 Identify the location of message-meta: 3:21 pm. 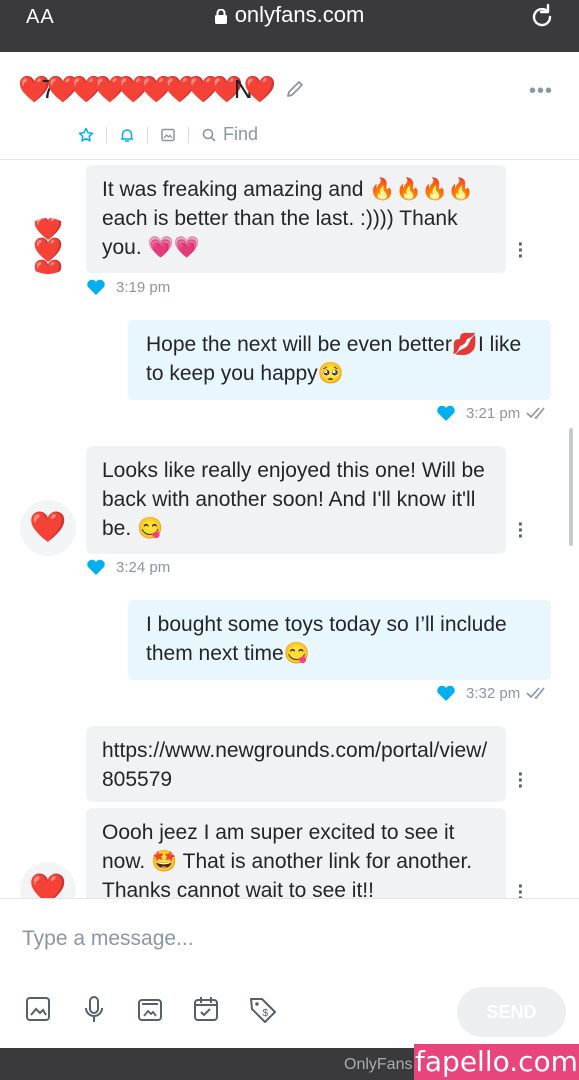
(493, 413).